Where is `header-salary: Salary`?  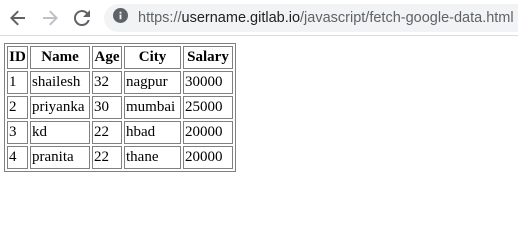 header-salary: Salary is located at coordinates (208, 57).